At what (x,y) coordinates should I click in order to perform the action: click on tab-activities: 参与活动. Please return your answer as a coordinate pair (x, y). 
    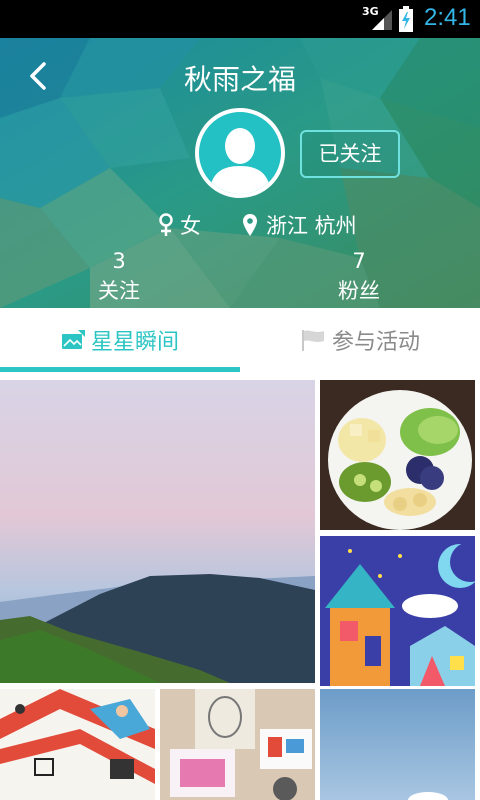
    Looking at the image, I should click on (360, 340).